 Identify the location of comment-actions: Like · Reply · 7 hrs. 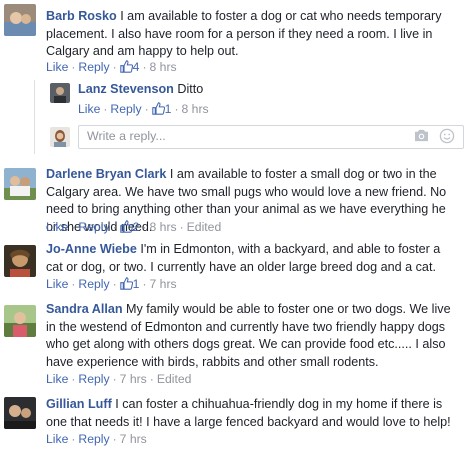
(96, 439).